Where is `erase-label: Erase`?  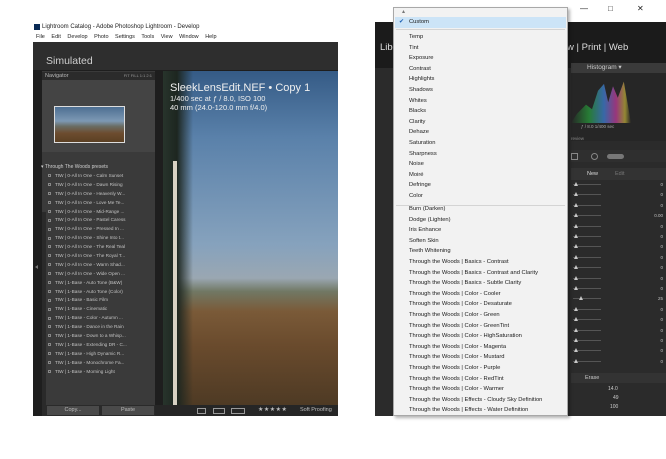 erase-label: Erase is located at coordinates (592, 378).